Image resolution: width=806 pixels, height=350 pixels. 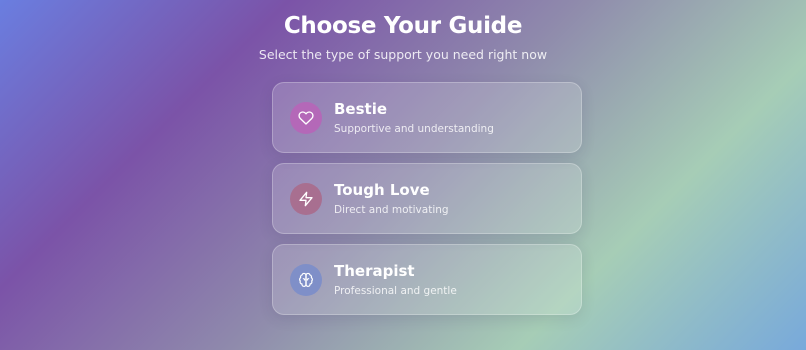 What do you see at coordinates (306, 198) in the screenshot?
I see `lightning-icon` at bounding box center [306, 198].